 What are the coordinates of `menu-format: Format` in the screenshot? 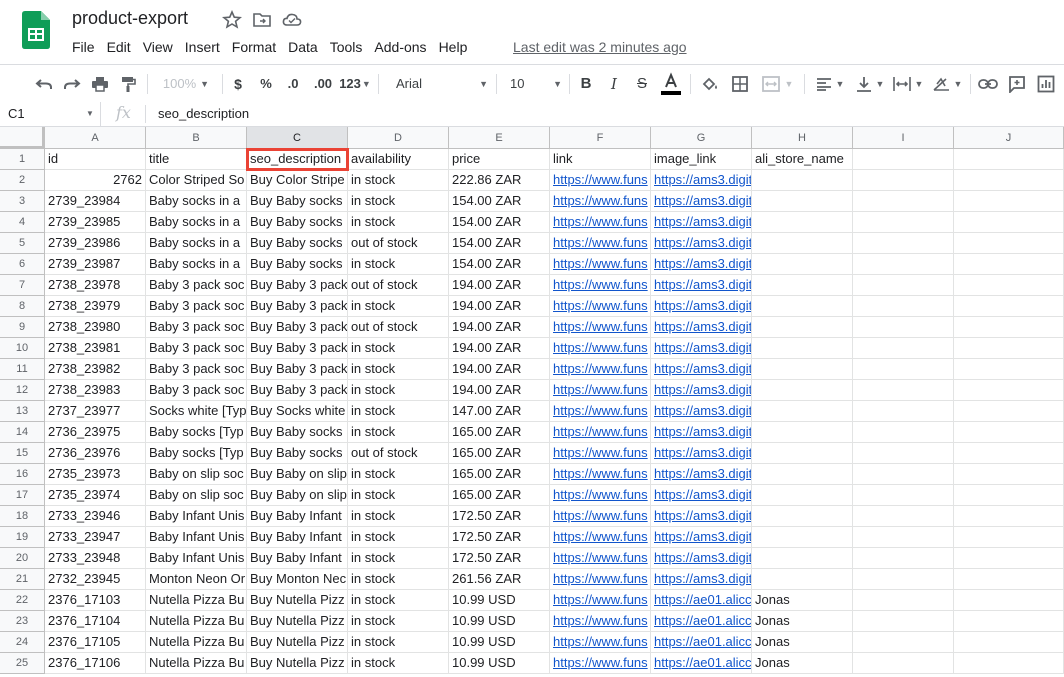 It's located at (254, 47).